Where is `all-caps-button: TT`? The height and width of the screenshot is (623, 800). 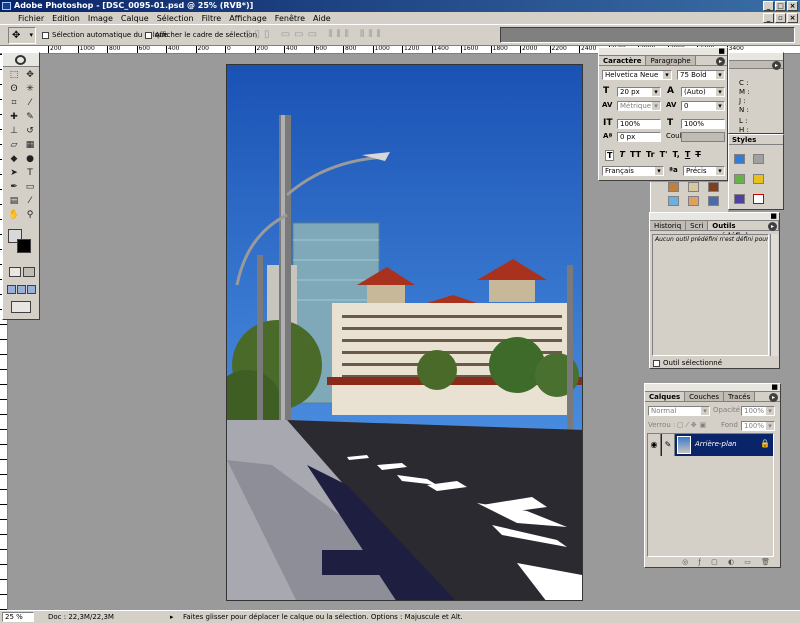
all-caps-button: TT is located at coordinates (635, 155).